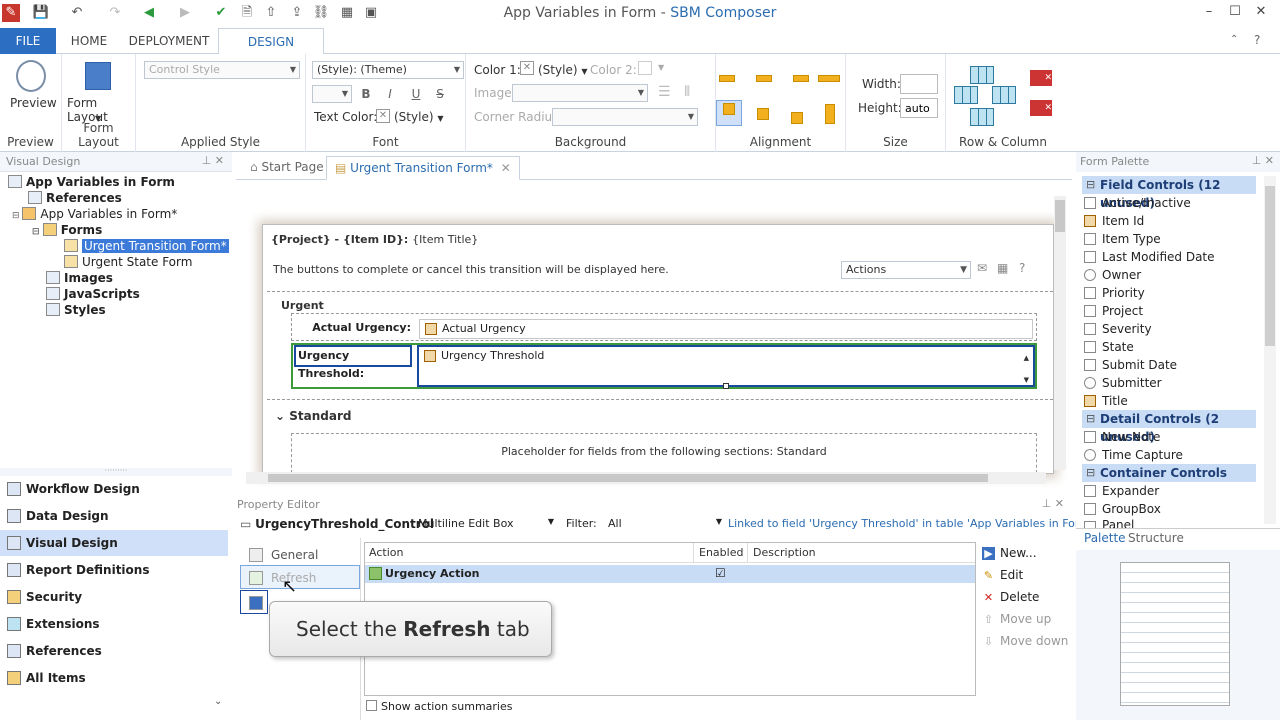 This screenshot has height=720, width=1280. I want to click on pe-tab-actions, so click(254, 602).